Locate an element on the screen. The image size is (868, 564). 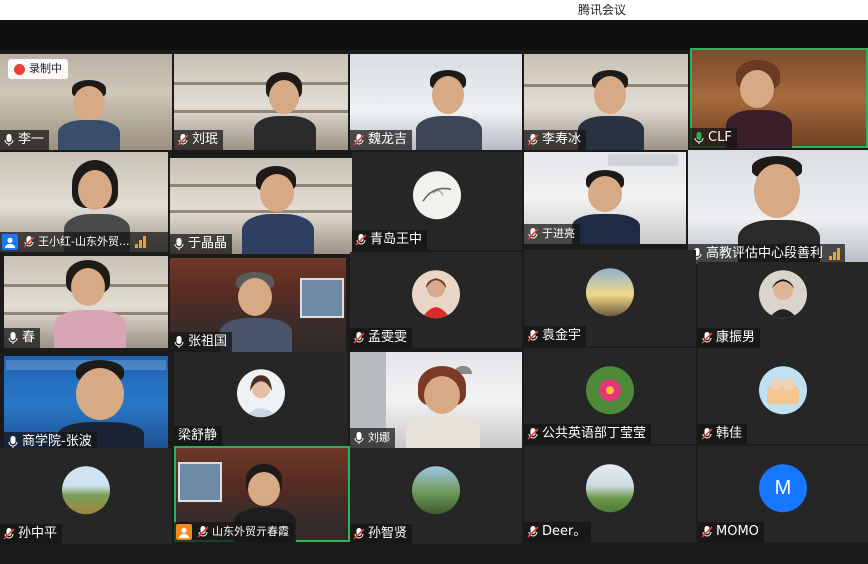
avatar-tile-梁舒静: 梁舒静 is located at coordinates (261, 399).